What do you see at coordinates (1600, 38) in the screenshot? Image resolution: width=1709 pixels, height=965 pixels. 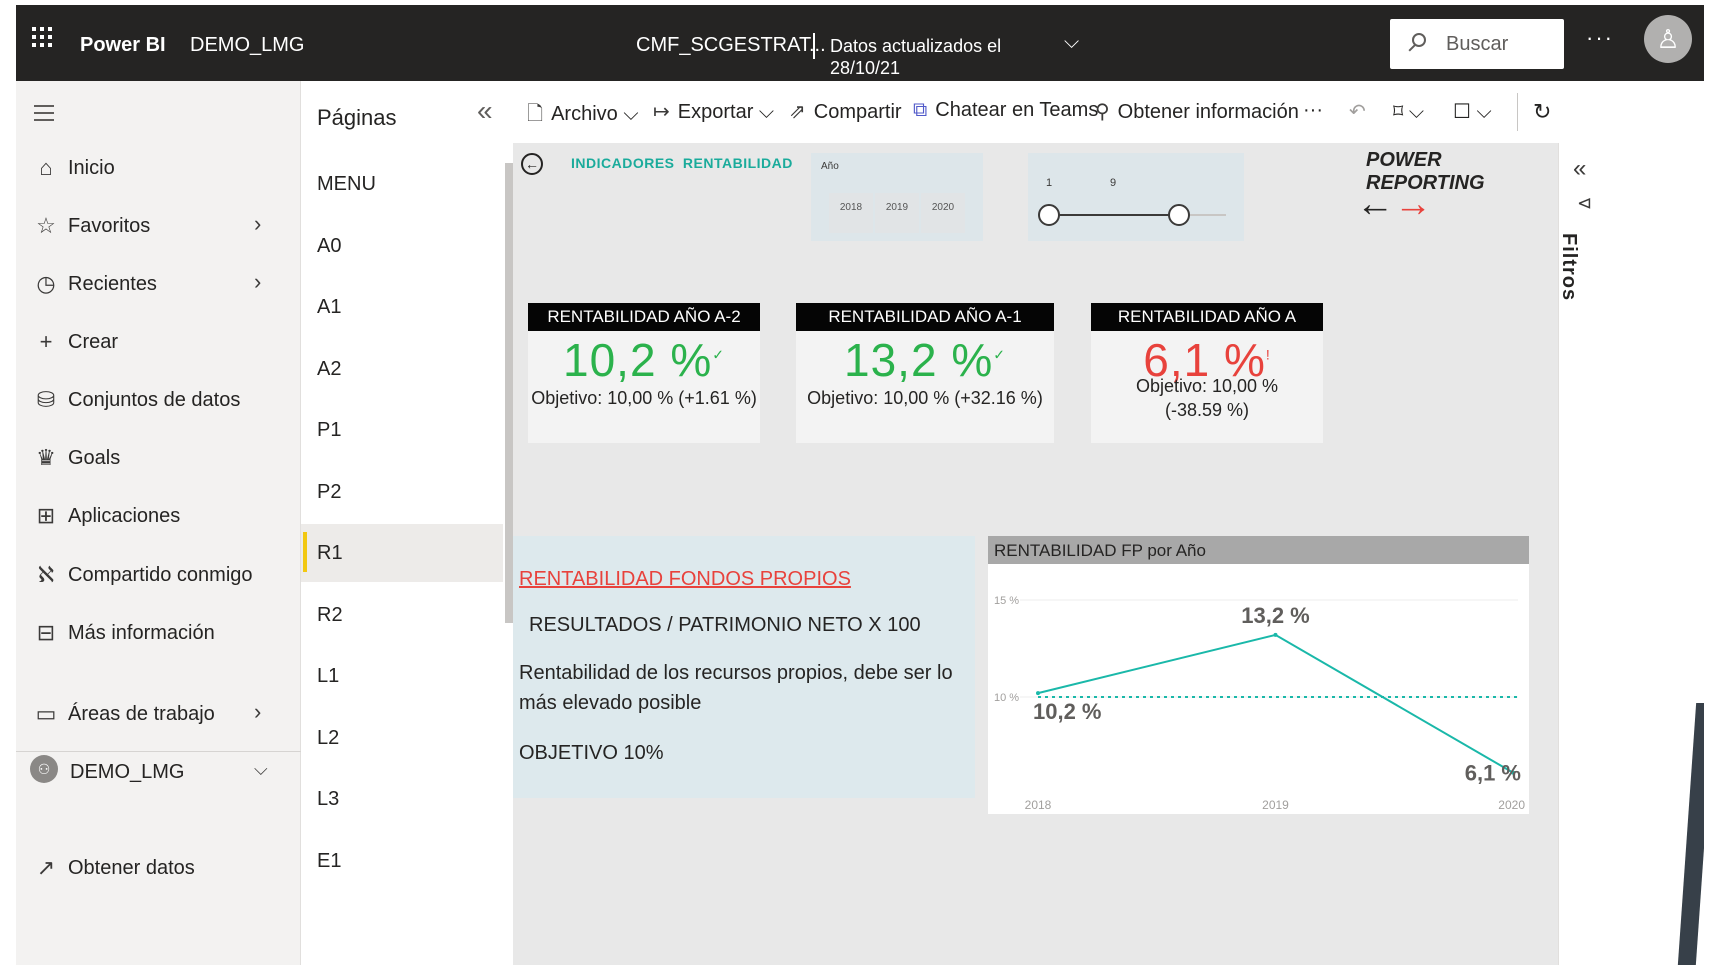 I see `more-options-icon: ···` at bounding box center [1600, 38].